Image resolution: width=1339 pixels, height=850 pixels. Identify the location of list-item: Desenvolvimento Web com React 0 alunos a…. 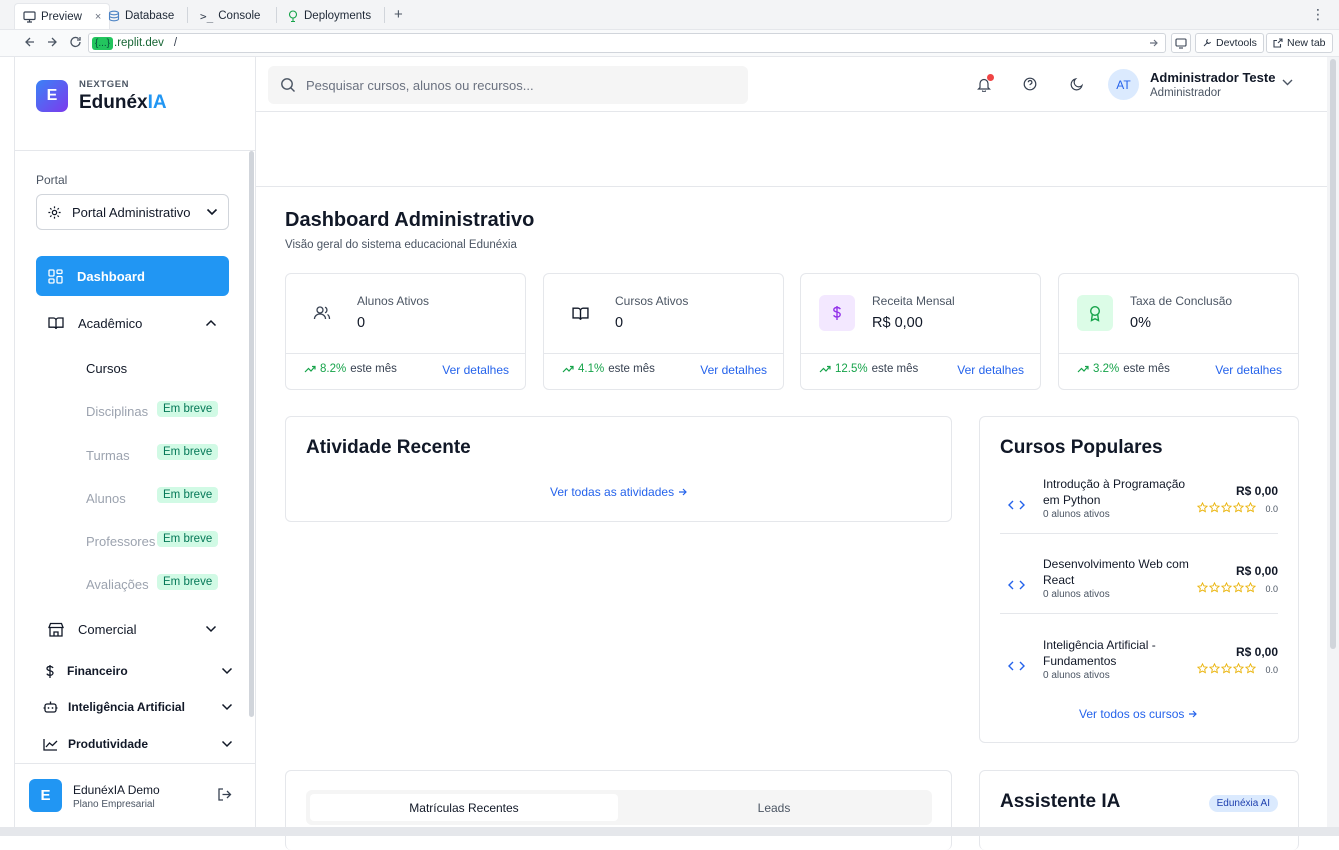
(1139, 596).